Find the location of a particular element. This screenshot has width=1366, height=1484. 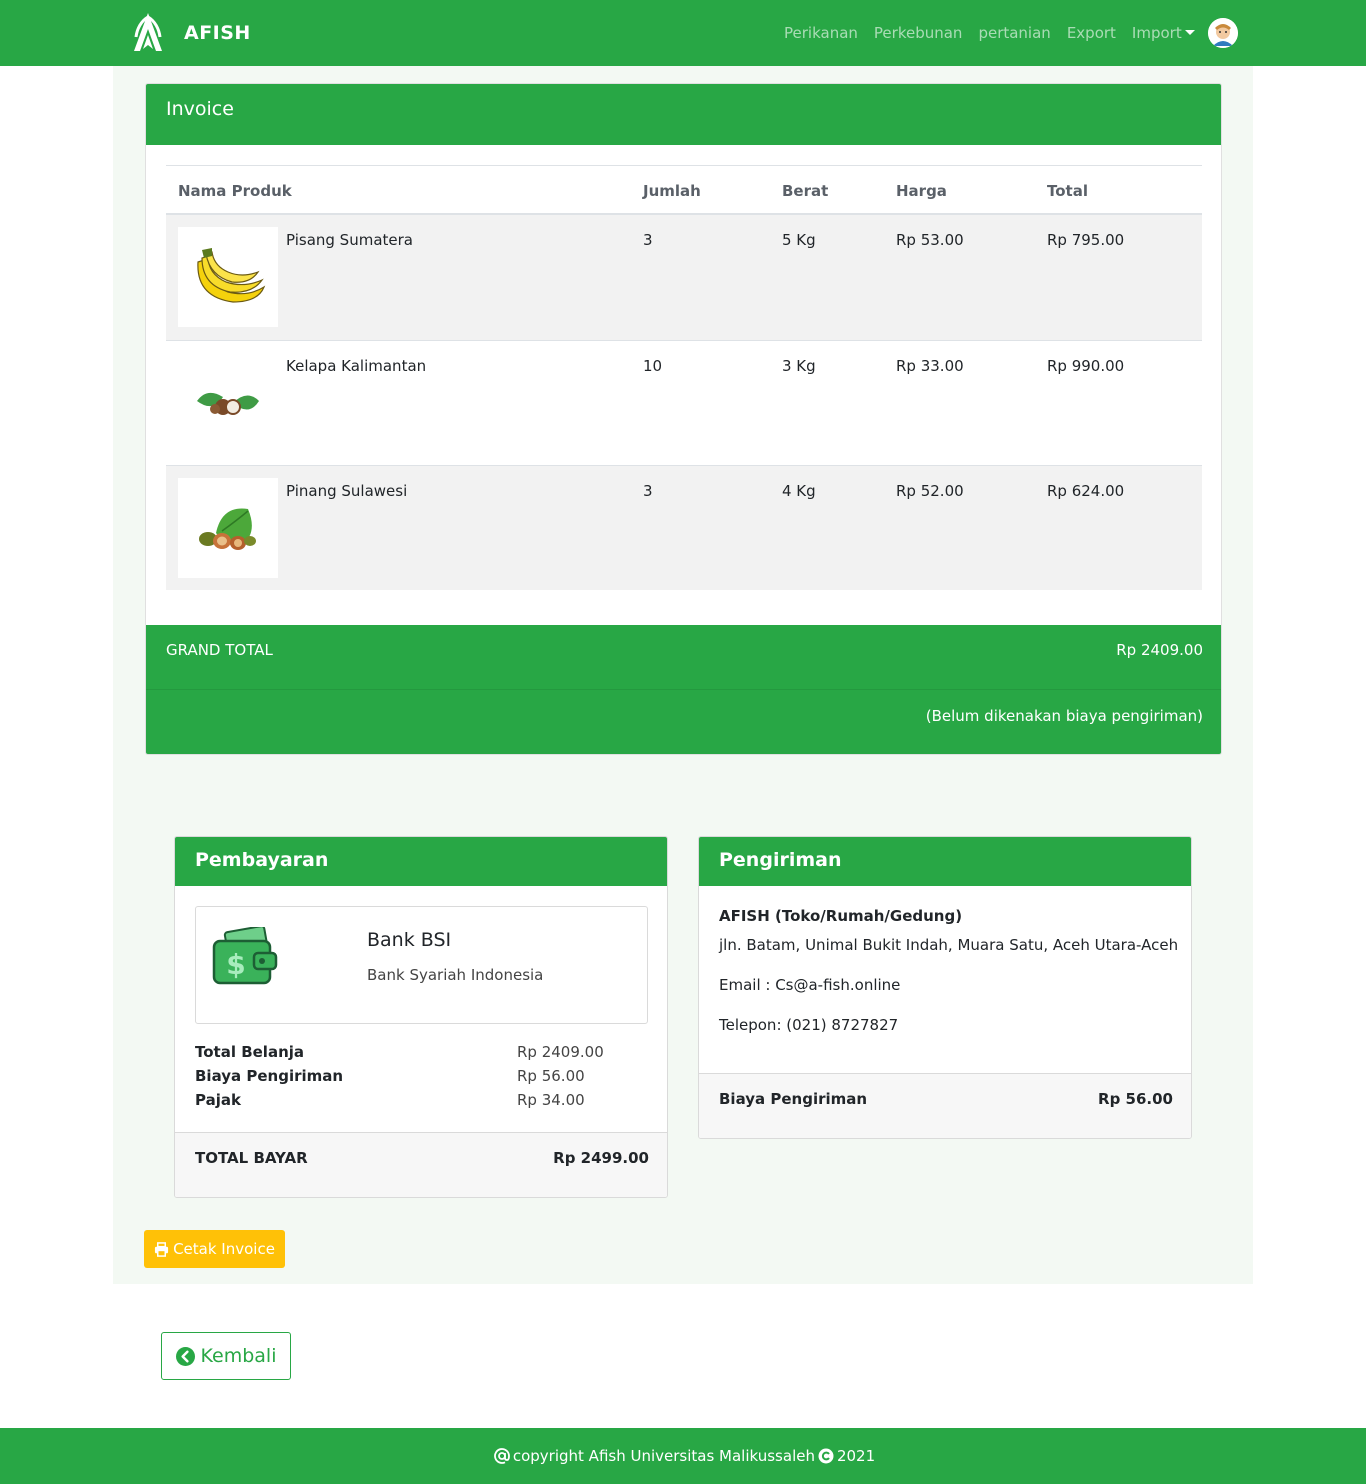

product-price: Rp 52.00 is located at coordinates (930, 491).